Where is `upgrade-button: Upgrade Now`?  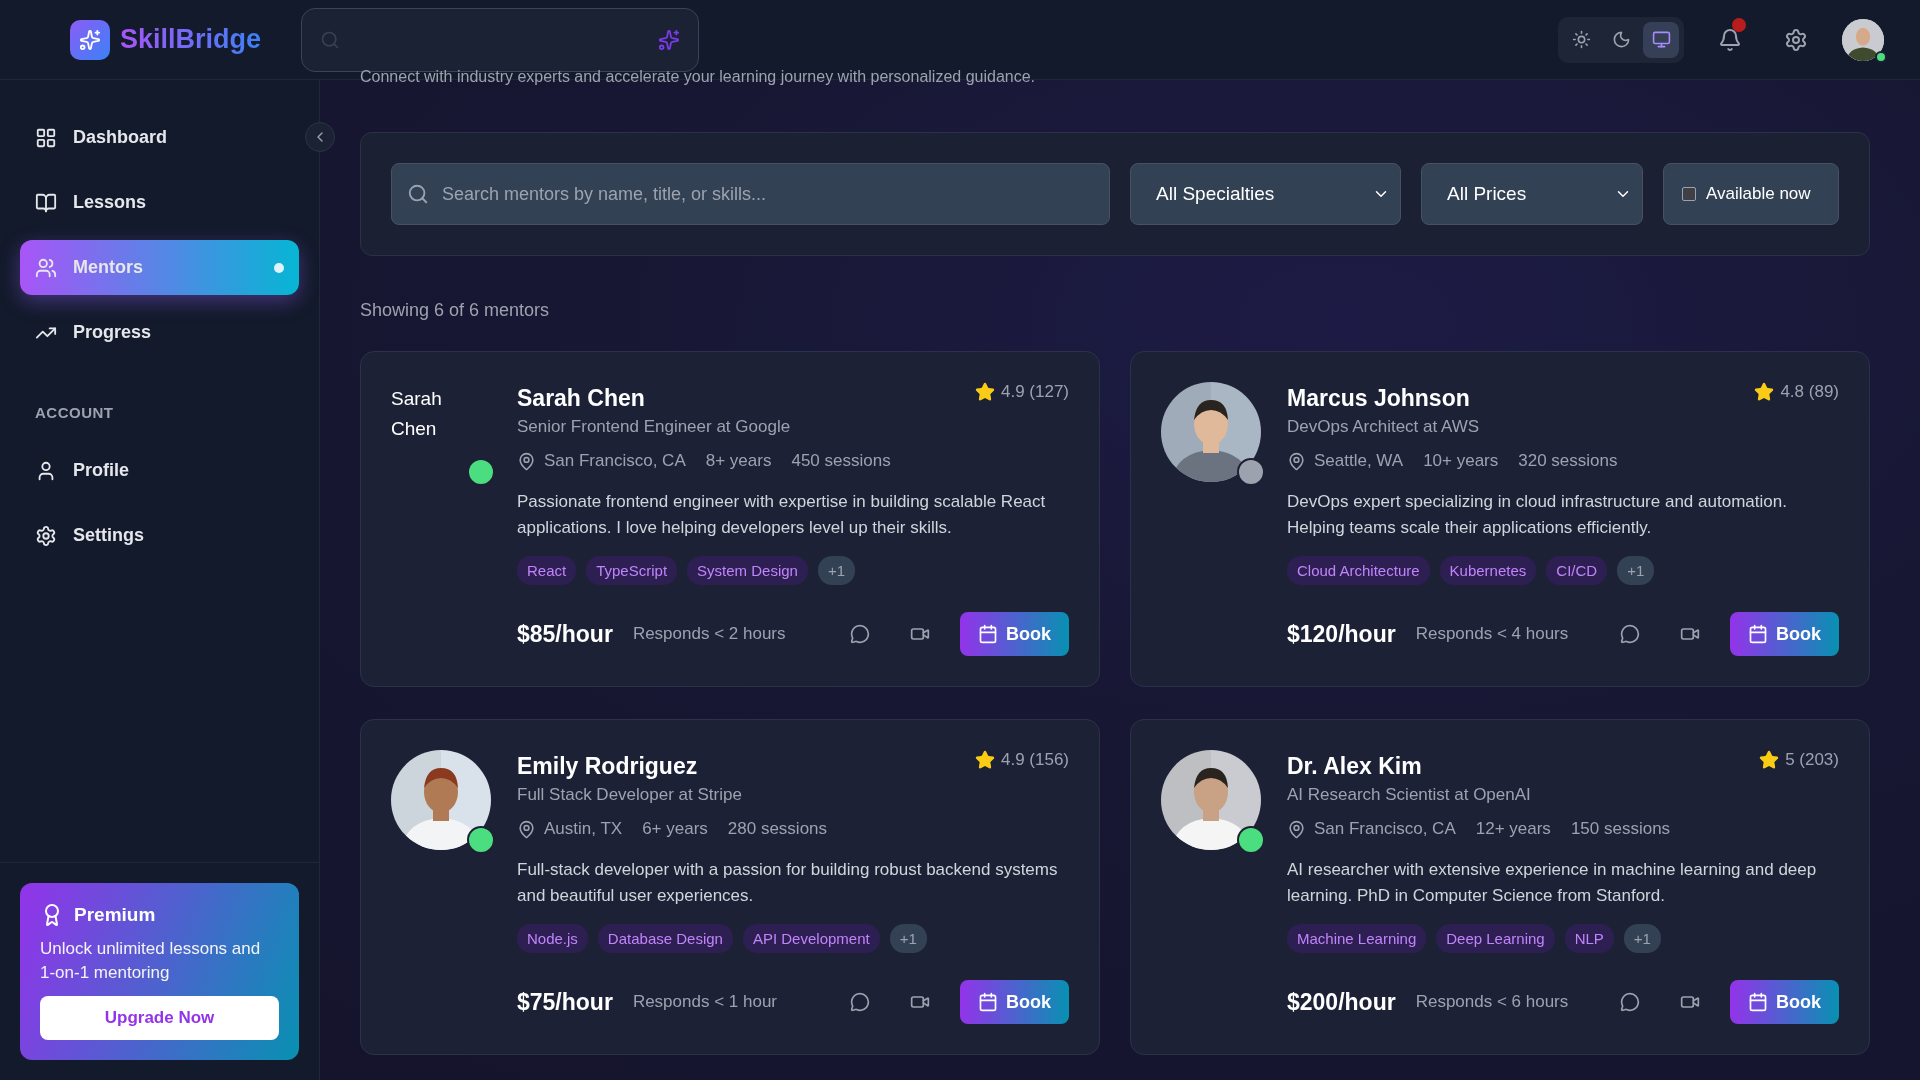 upgrade-button: Upgrade Now is located at coordinates (159, 1018).